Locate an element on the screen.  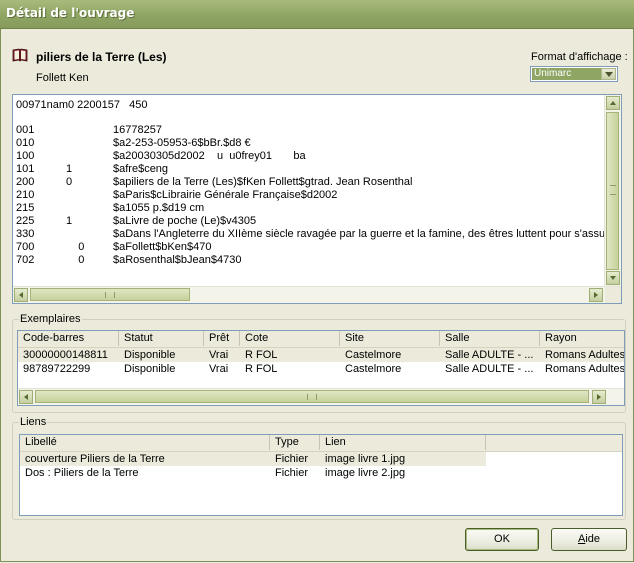
column-header: Prêt is located at coordinates (222, 338).